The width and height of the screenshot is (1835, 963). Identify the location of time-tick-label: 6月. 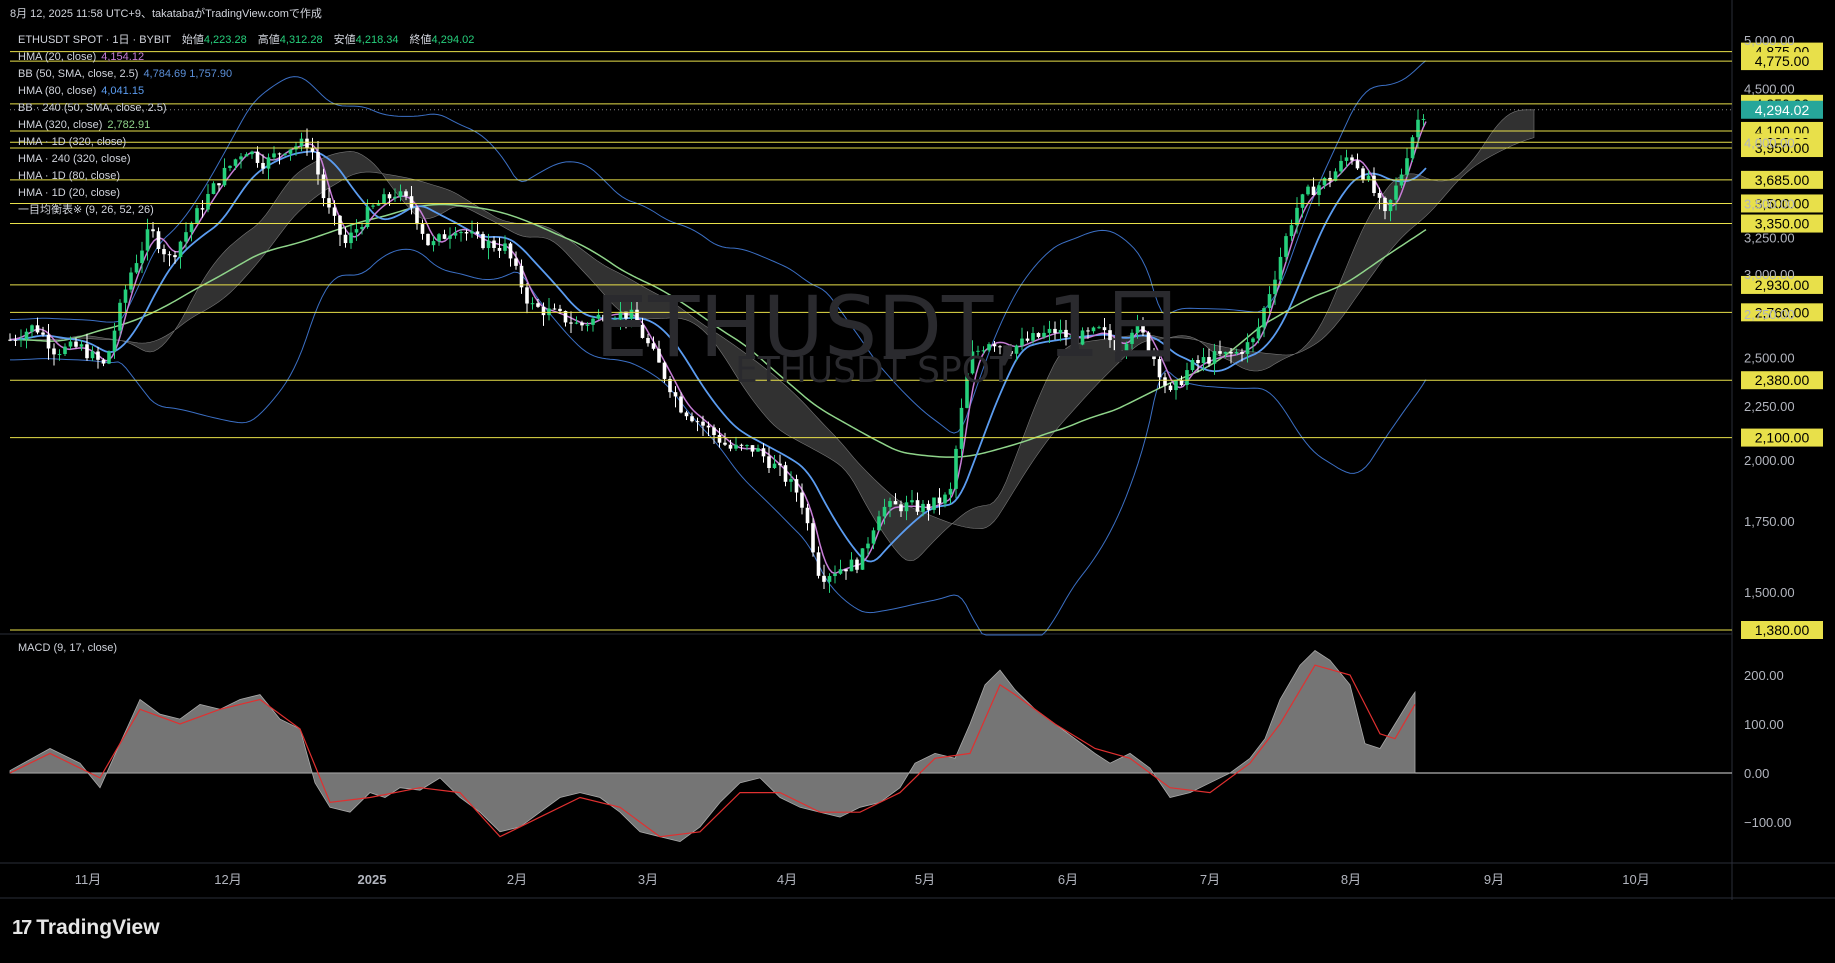
(1068, 879).